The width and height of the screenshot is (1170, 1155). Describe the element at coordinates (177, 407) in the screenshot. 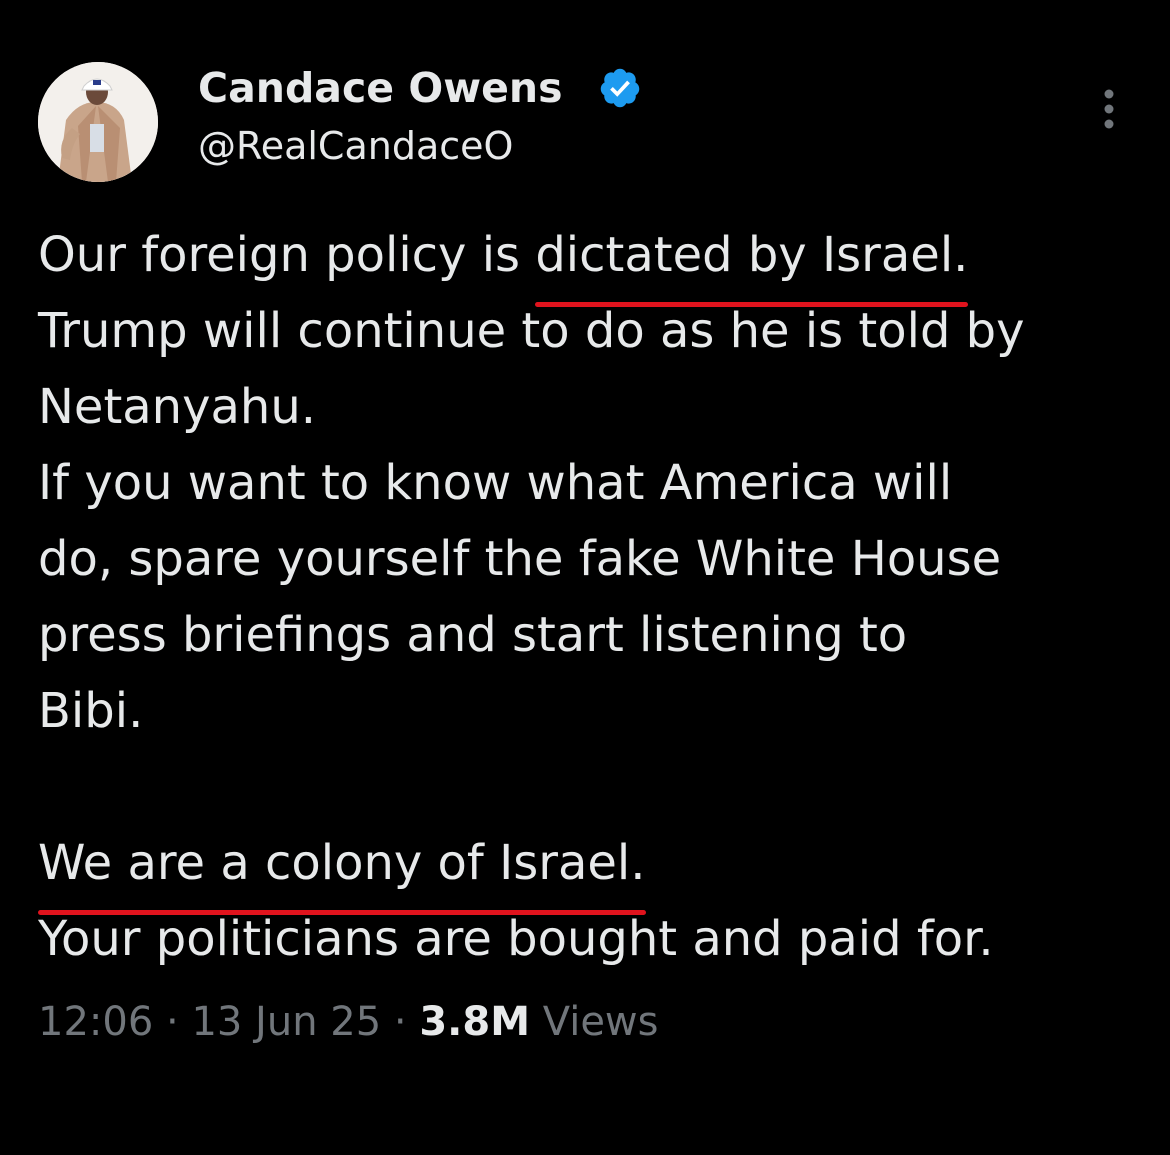

I see `tweet-line: Netanyahu.` at that location.